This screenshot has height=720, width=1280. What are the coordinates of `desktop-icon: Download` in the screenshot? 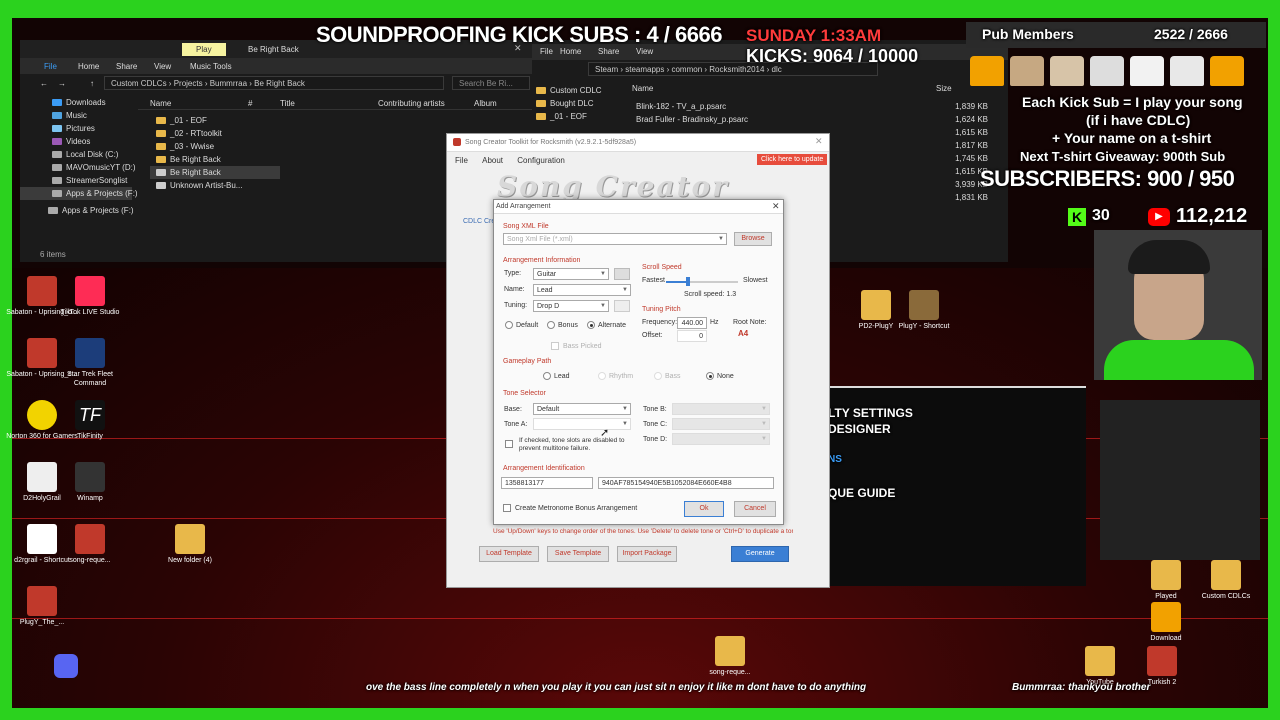 It's located at (1166, 622).